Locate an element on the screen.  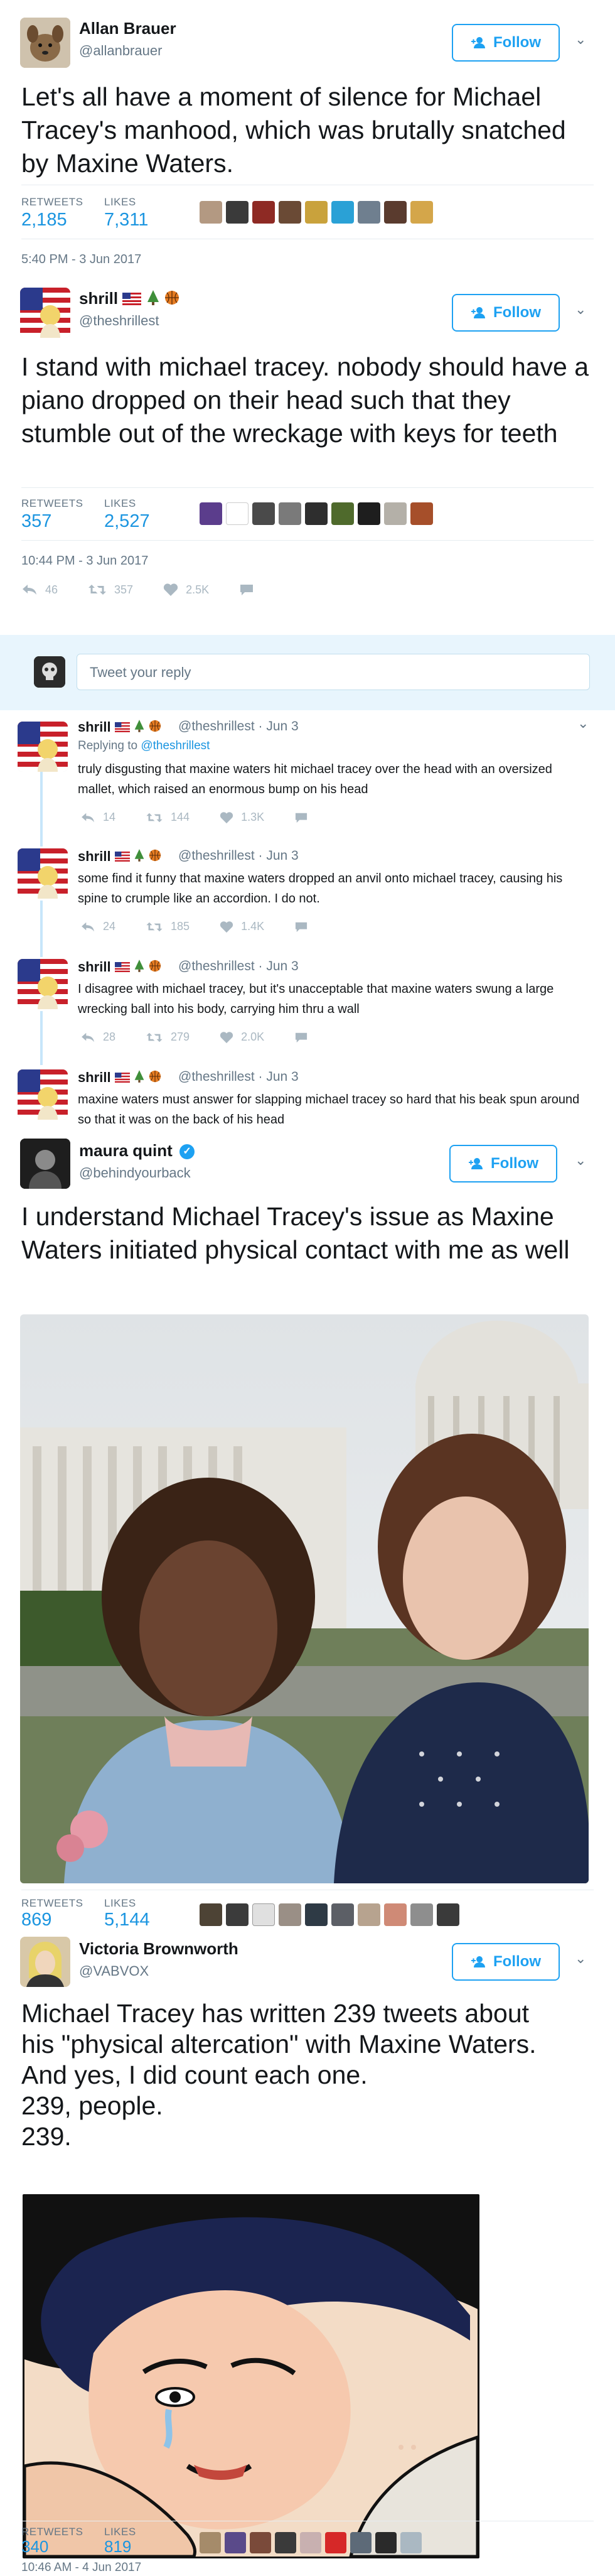
like-button: 2.0K is located at coordinates (242, 1038).